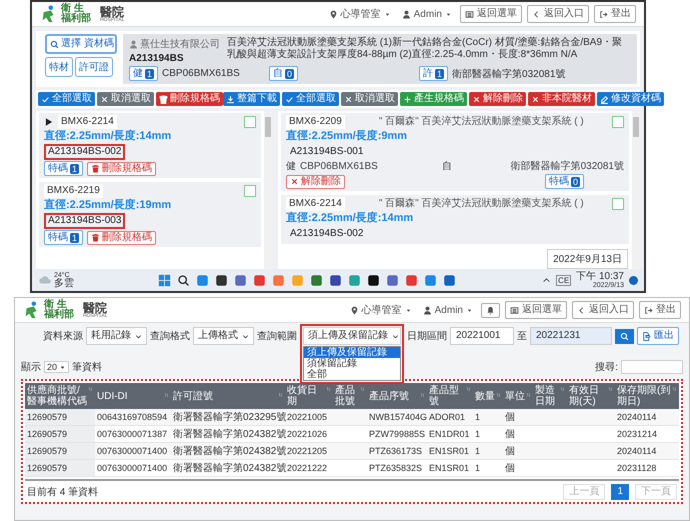  I want to click on filter-label: 日期區間, so click(427, 336).